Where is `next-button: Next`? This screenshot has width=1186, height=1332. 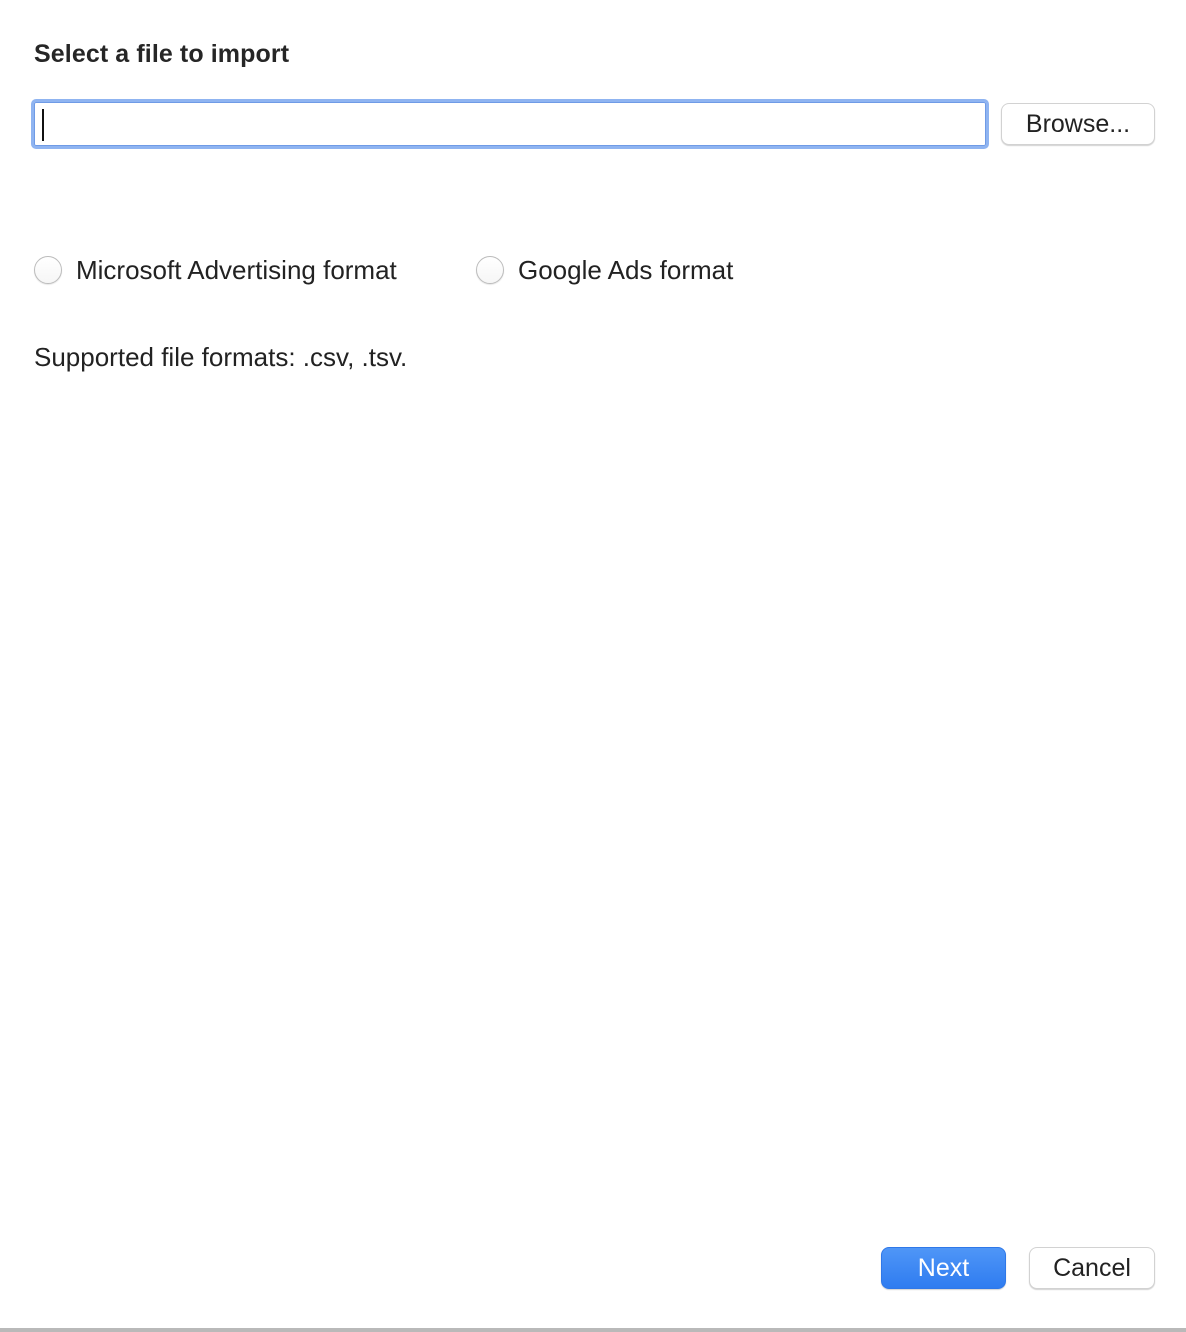 next-button: Next is located at coordinates (943, 1268).